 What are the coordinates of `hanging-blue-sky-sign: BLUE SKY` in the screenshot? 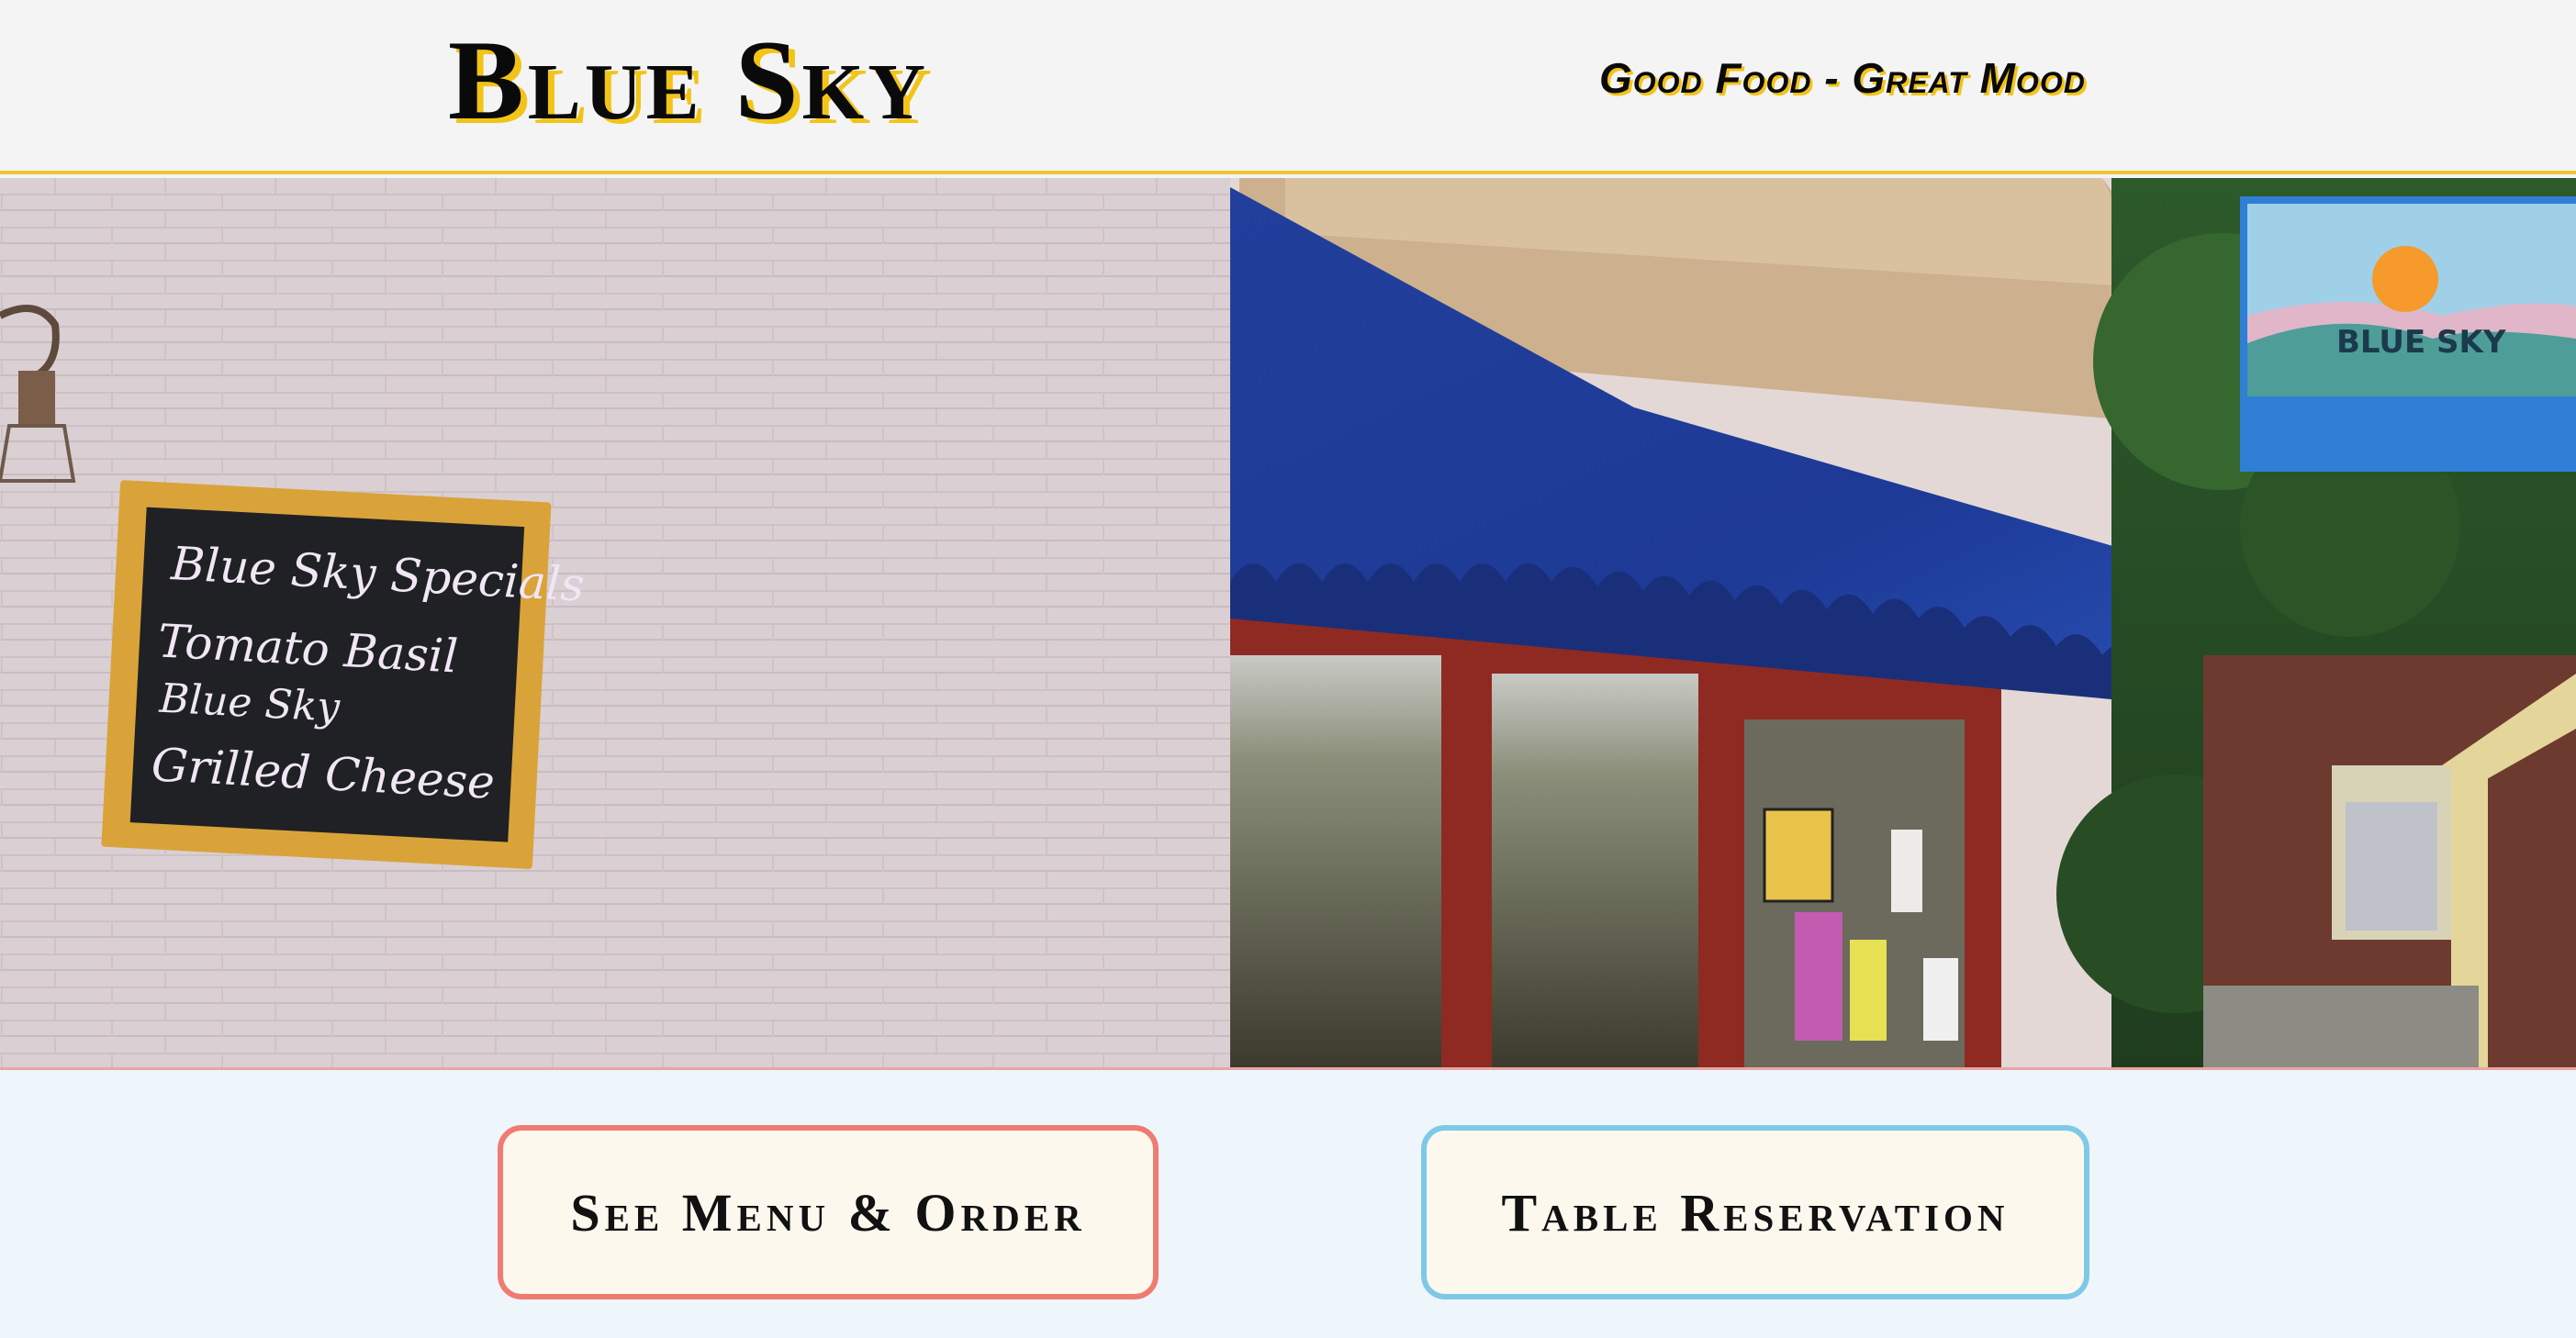 It's located at (2408, 334).